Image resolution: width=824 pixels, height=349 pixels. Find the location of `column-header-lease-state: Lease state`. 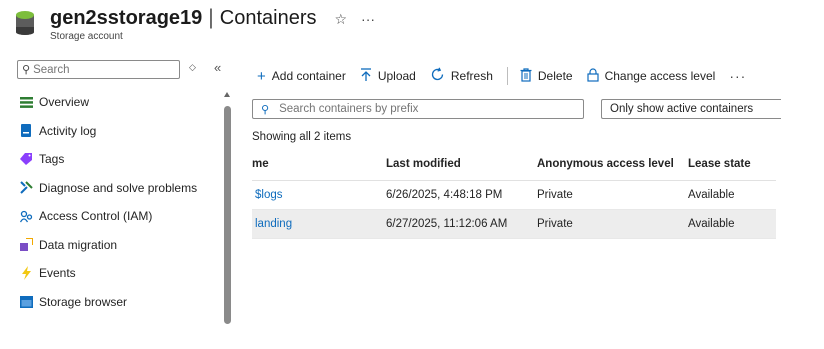

column-header-lease-state: Lease state is located at coordinates (732, 164).